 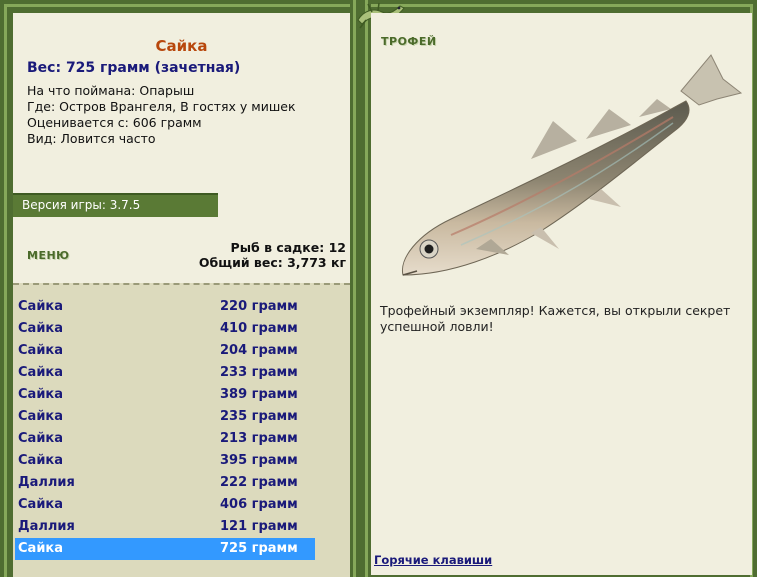 I want to click on keepnet-stats: Рыб в садке: 12 Общий вес: 3,773 кг, so click(x=272, y=255).